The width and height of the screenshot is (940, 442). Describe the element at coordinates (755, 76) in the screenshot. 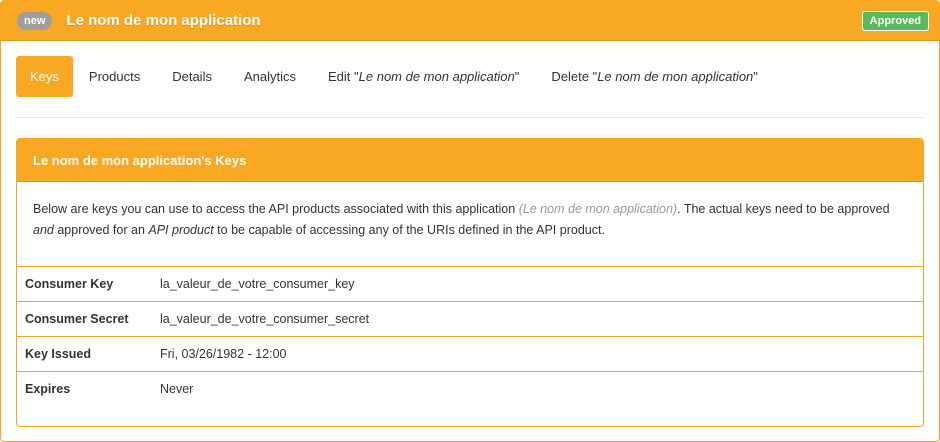

I see `tab-delete-suffix: "` at that location.